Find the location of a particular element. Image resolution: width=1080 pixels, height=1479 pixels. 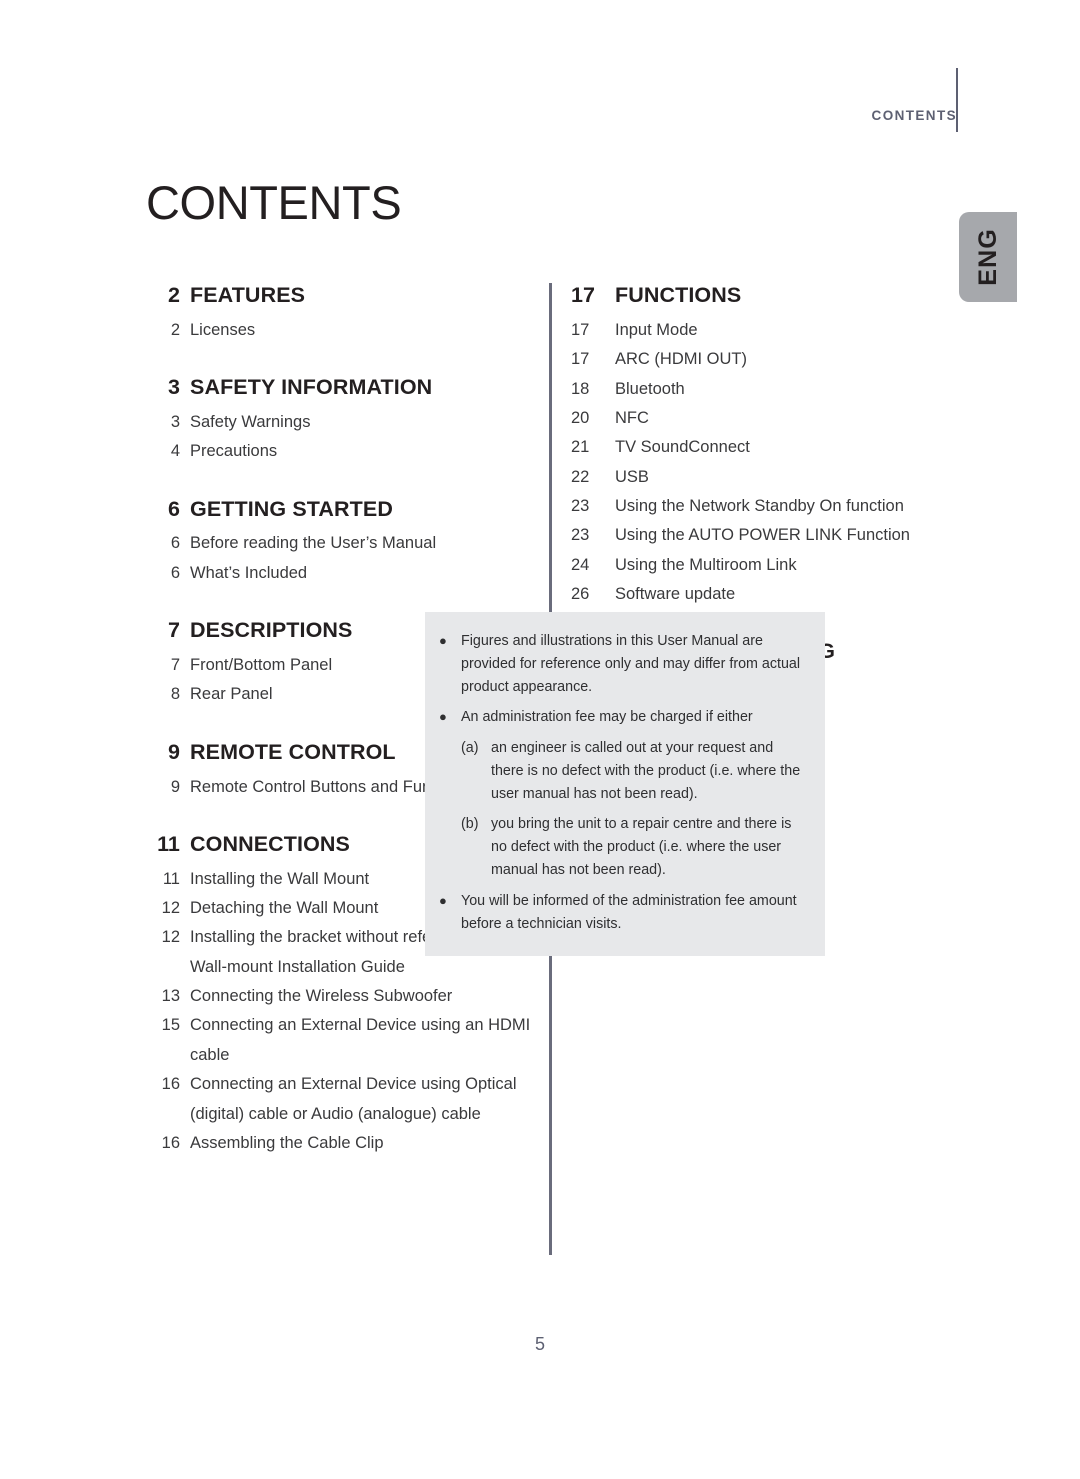

toc-entry: 6 What’s Included is located at coordinates (343, 573).